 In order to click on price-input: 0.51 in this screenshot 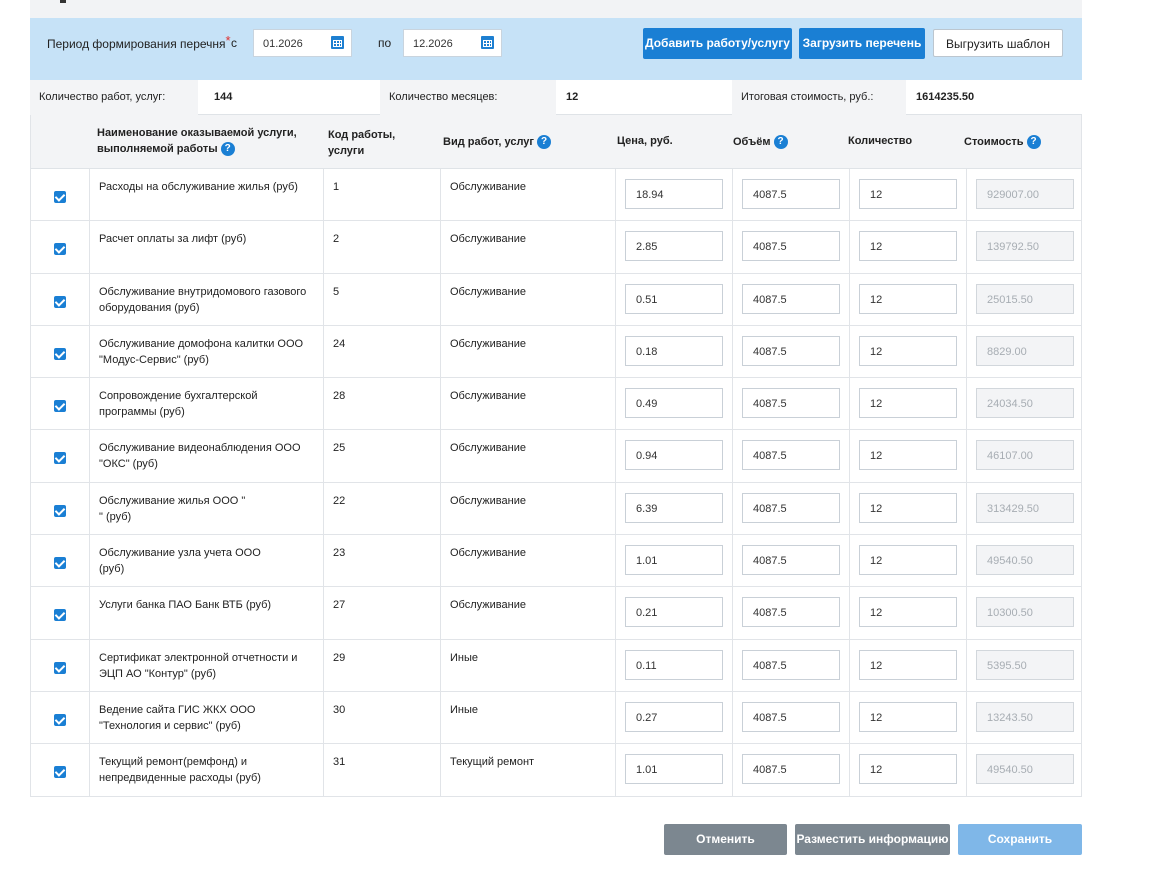, I will do `click(674, 298)`.